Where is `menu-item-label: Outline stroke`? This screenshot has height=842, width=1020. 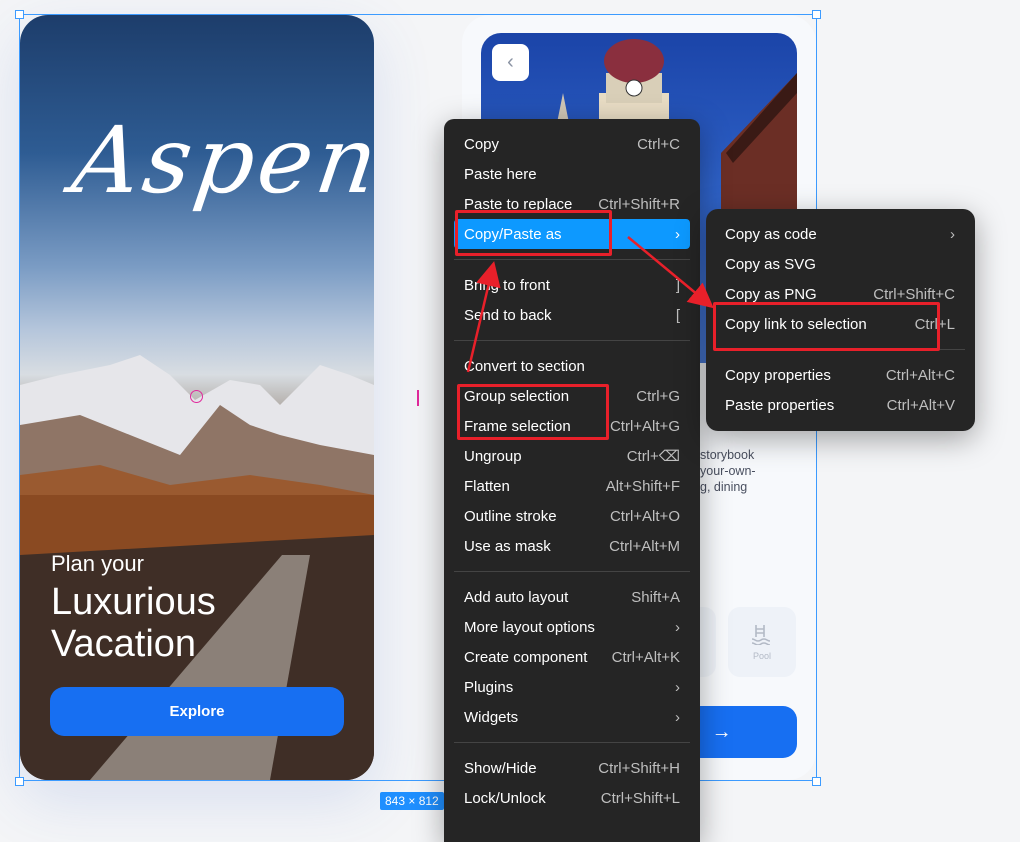 menu-item-label: Outline stroke is located at coordinates (510, 516).